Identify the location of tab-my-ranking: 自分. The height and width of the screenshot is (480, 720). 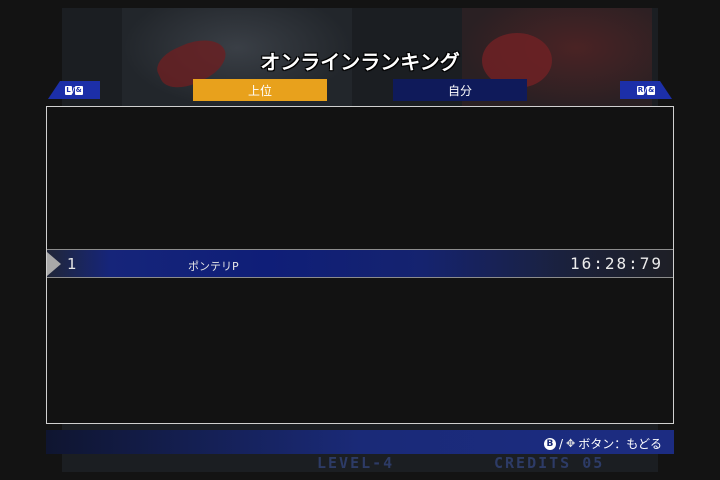
(460, 90).